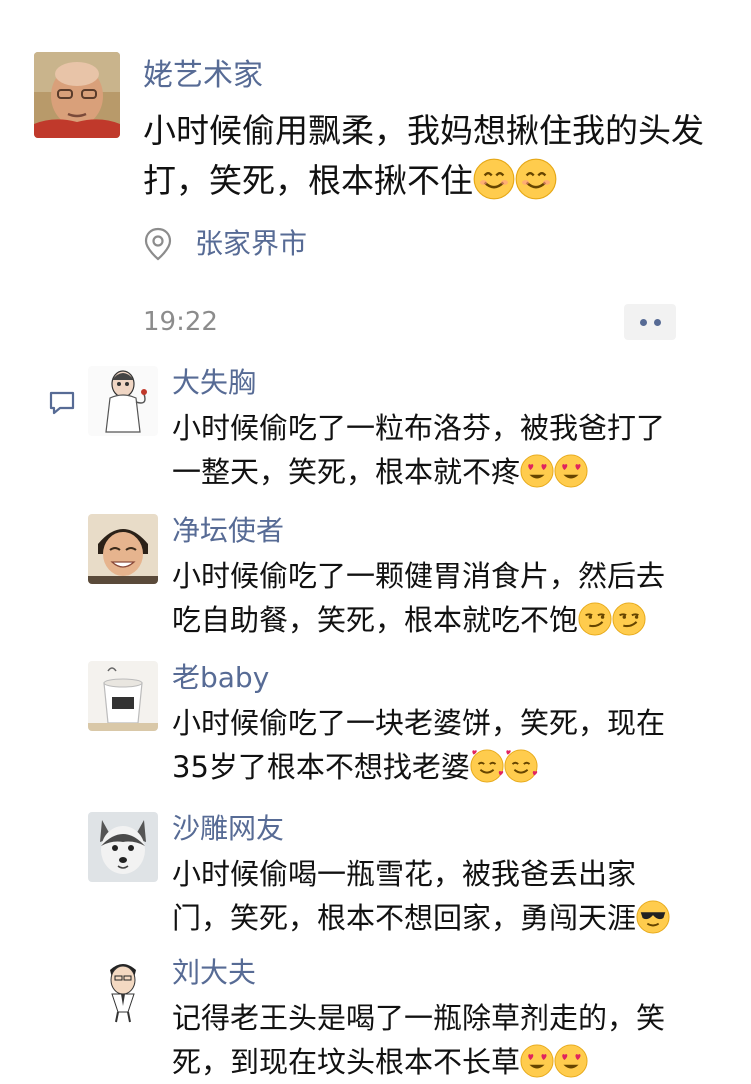 The height and width of the screenshot is (1084, 751). I want to click on comment-text: 小时候偷吃了一颗健胃消食片，然后去吃自助餐，笑死，根本就吃不饱, so click(432, 598).